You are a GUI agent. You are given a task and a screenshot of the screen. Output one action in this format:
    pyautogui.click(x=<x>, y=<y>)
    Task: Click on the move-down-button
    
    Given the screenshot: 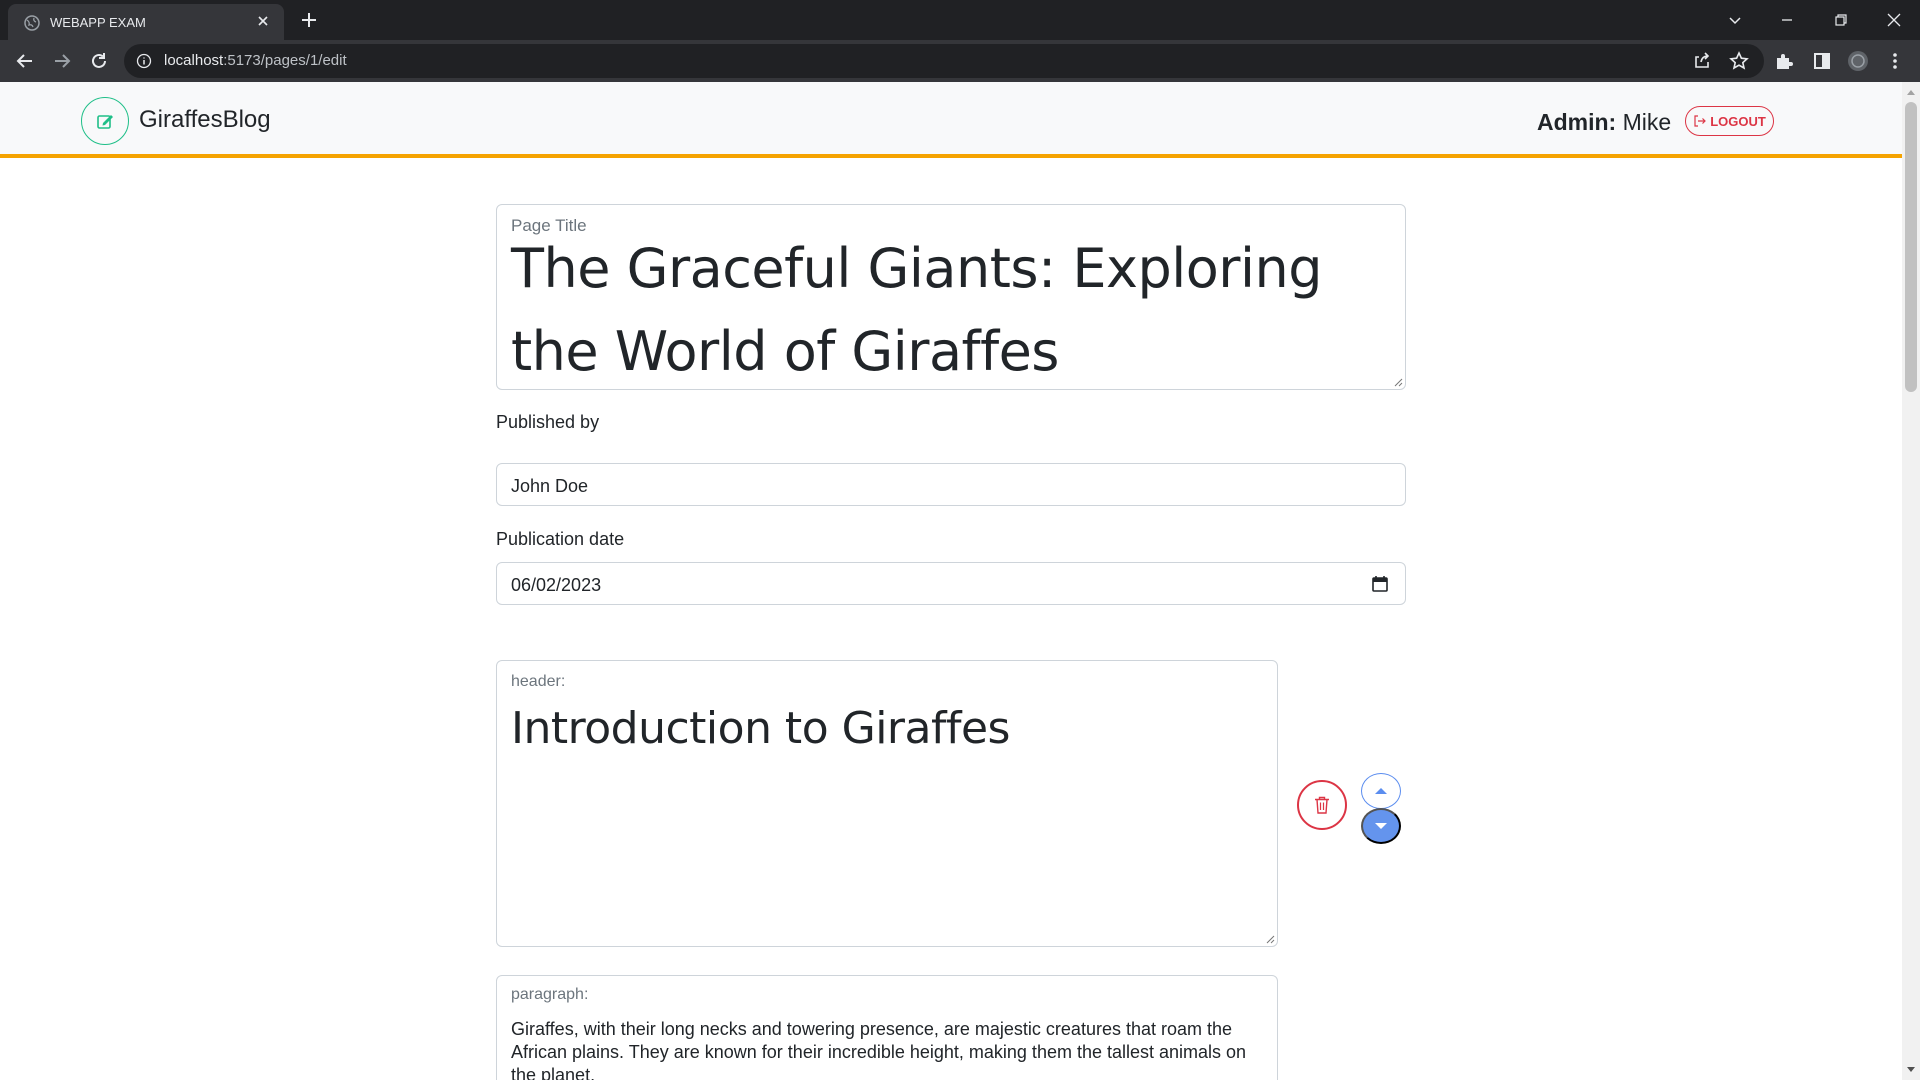 What is the action you would take?
    pyautogui.click(x=1381, y=826)
    